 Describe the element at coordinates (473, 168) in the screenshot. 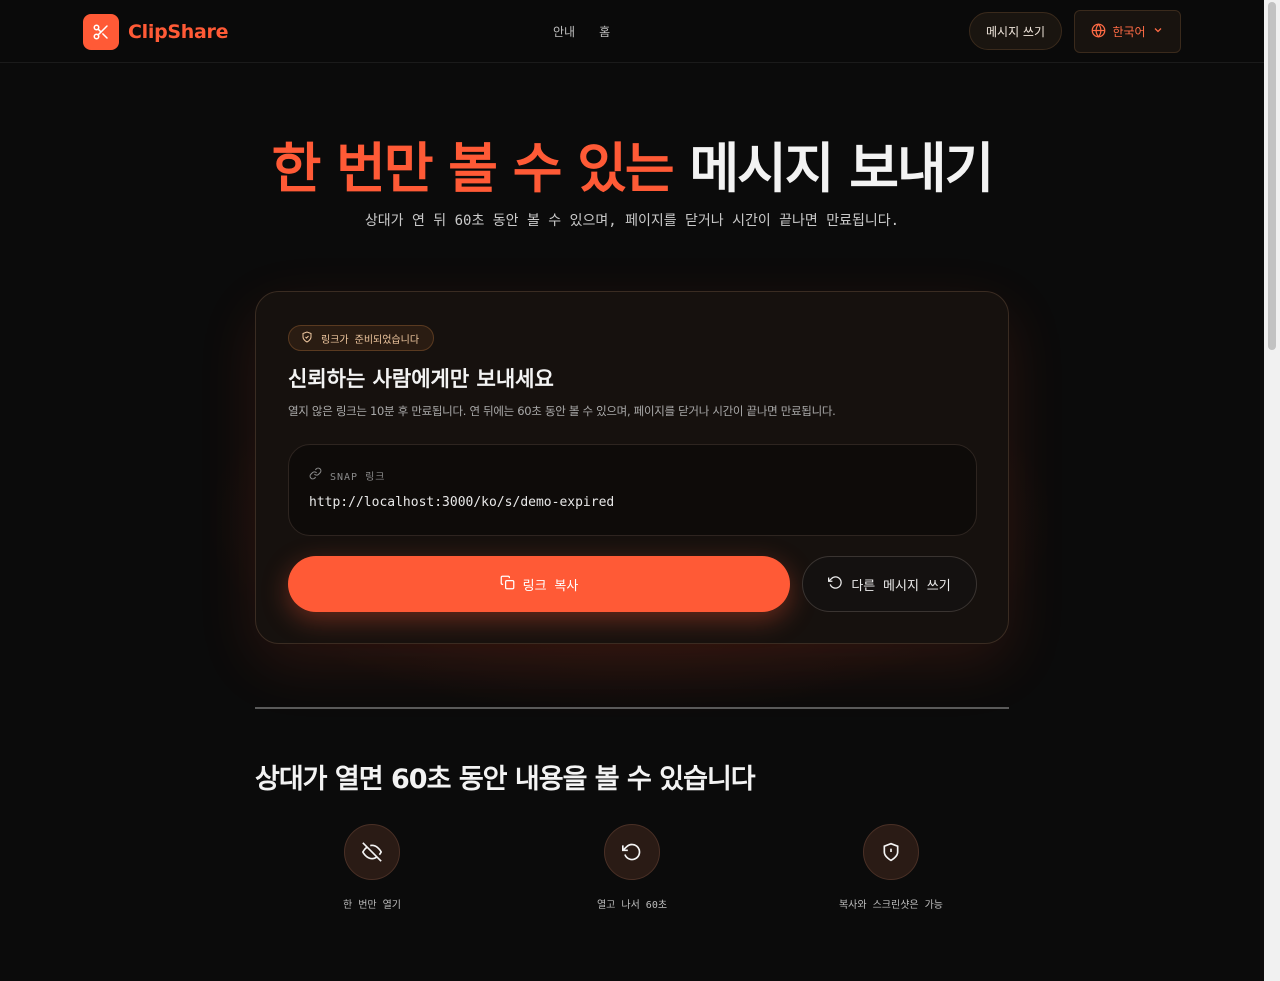

I see `title-accent: 한 번만 볼 수 있는` at that location.